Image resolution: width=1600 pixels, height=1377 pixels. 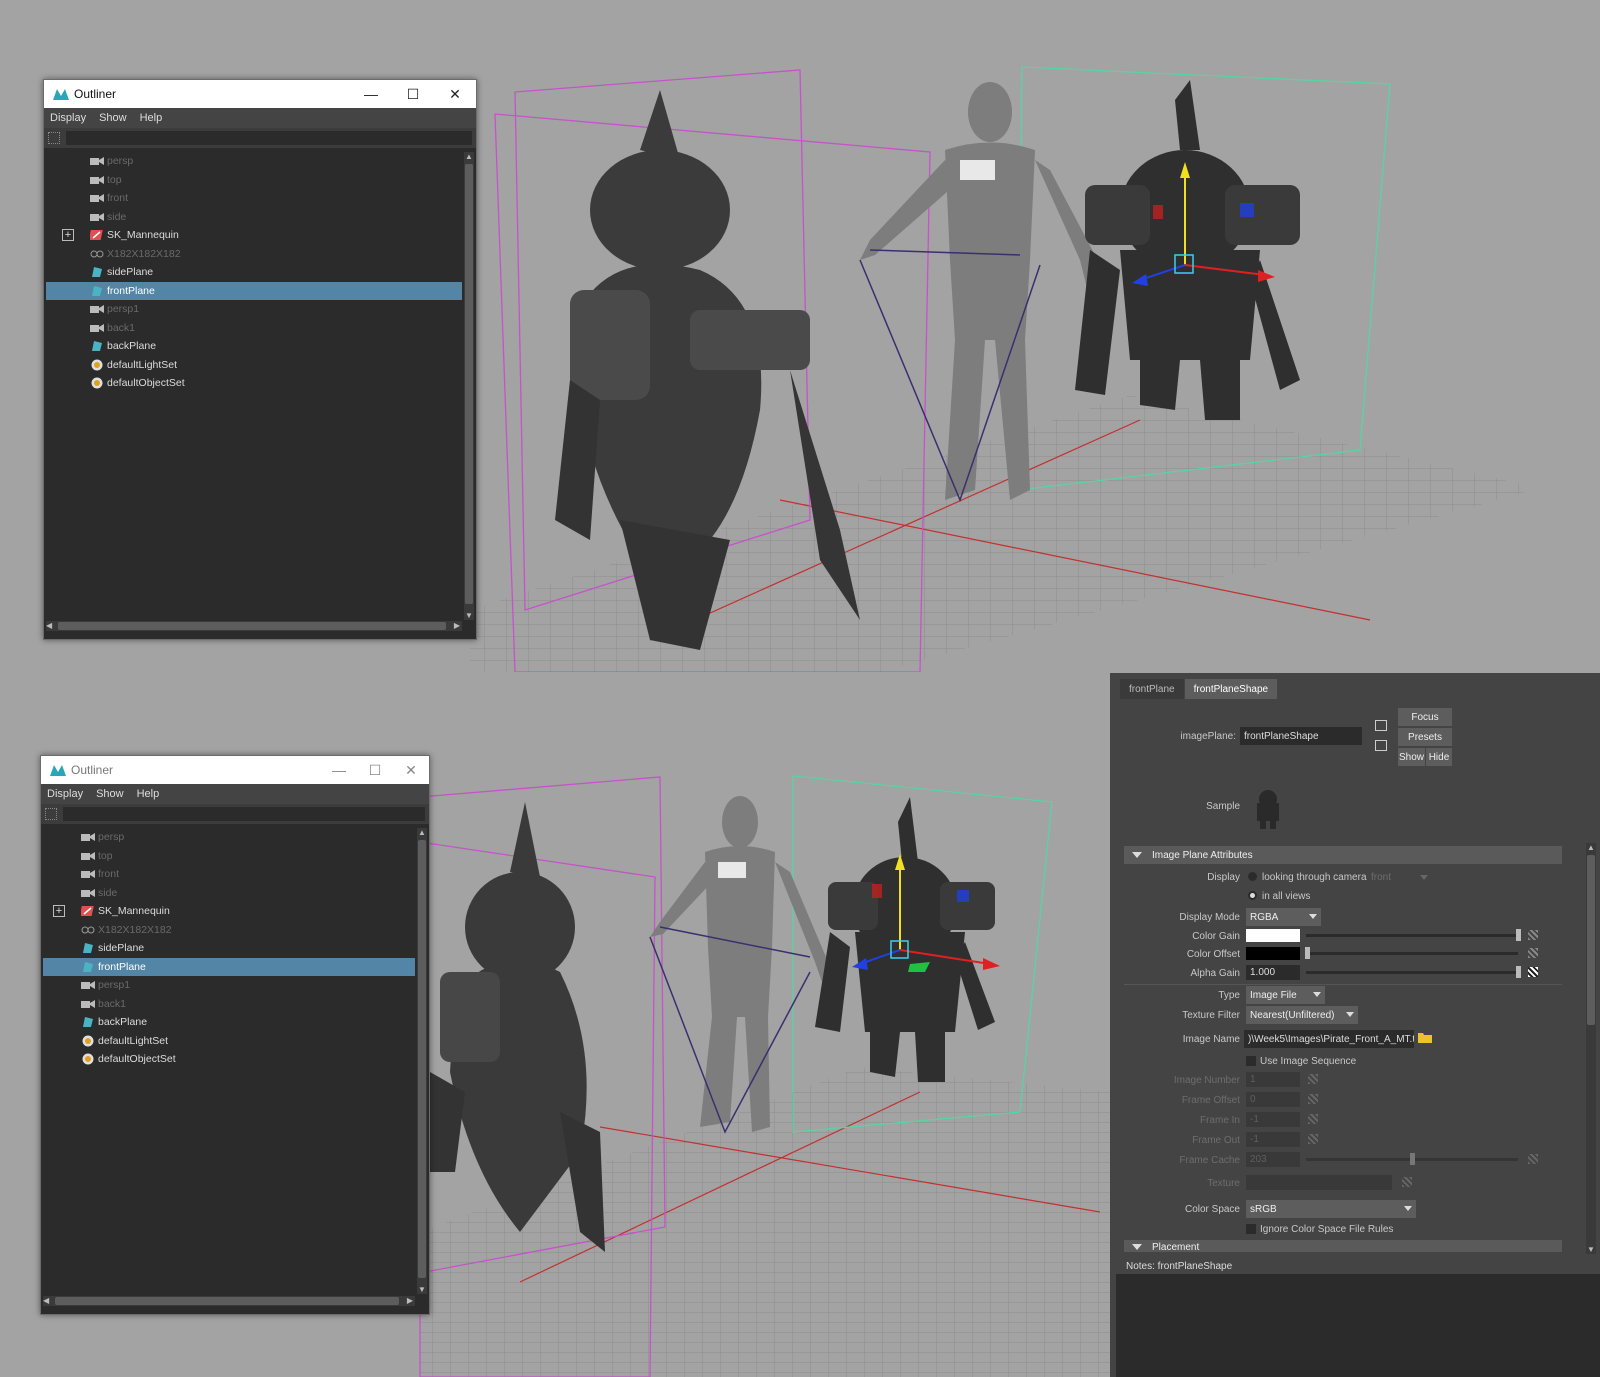 I want to click on use-image-sequence-checkbox, so click(x=1251, y=1061).